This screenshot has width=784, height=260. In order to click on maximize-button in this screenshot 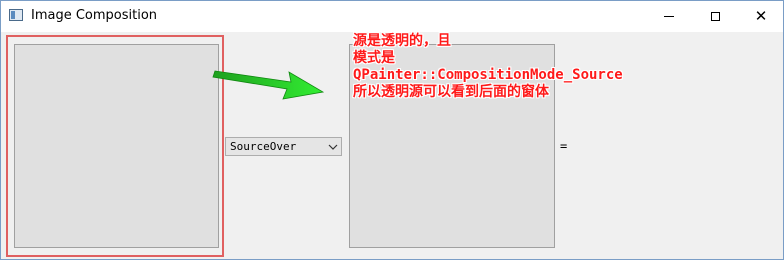, I will do `click(715, 16)`.